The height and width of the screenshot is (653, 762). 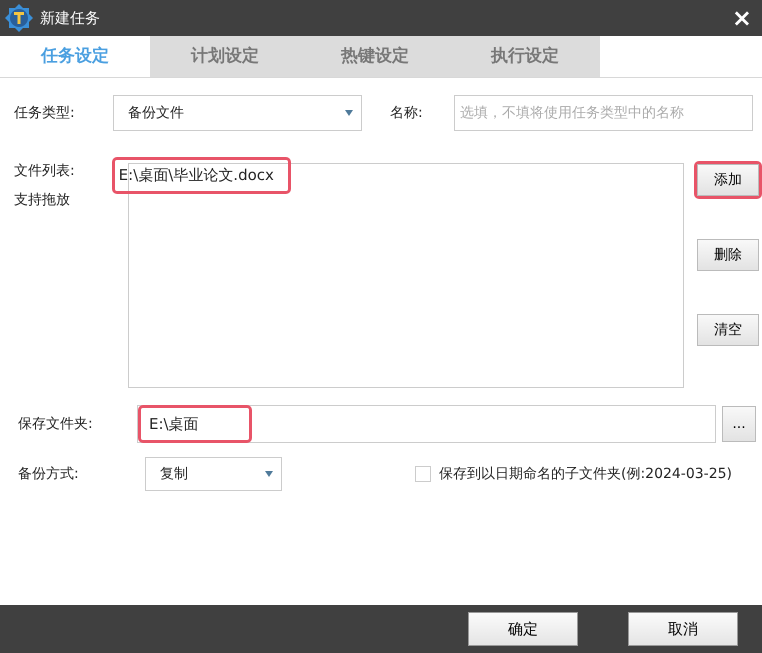 What do you see at coordinates (426, 424) in the screenshot?
I see `save-folder-field: E:\桌面` at bounding box center [426, 424].